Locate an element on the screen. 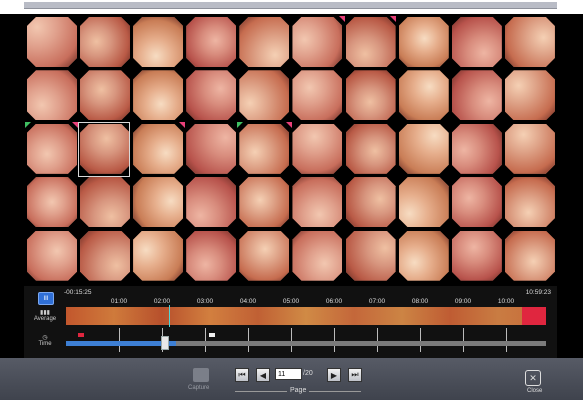  top-scroll-bar is located at coordinates (290, 5).